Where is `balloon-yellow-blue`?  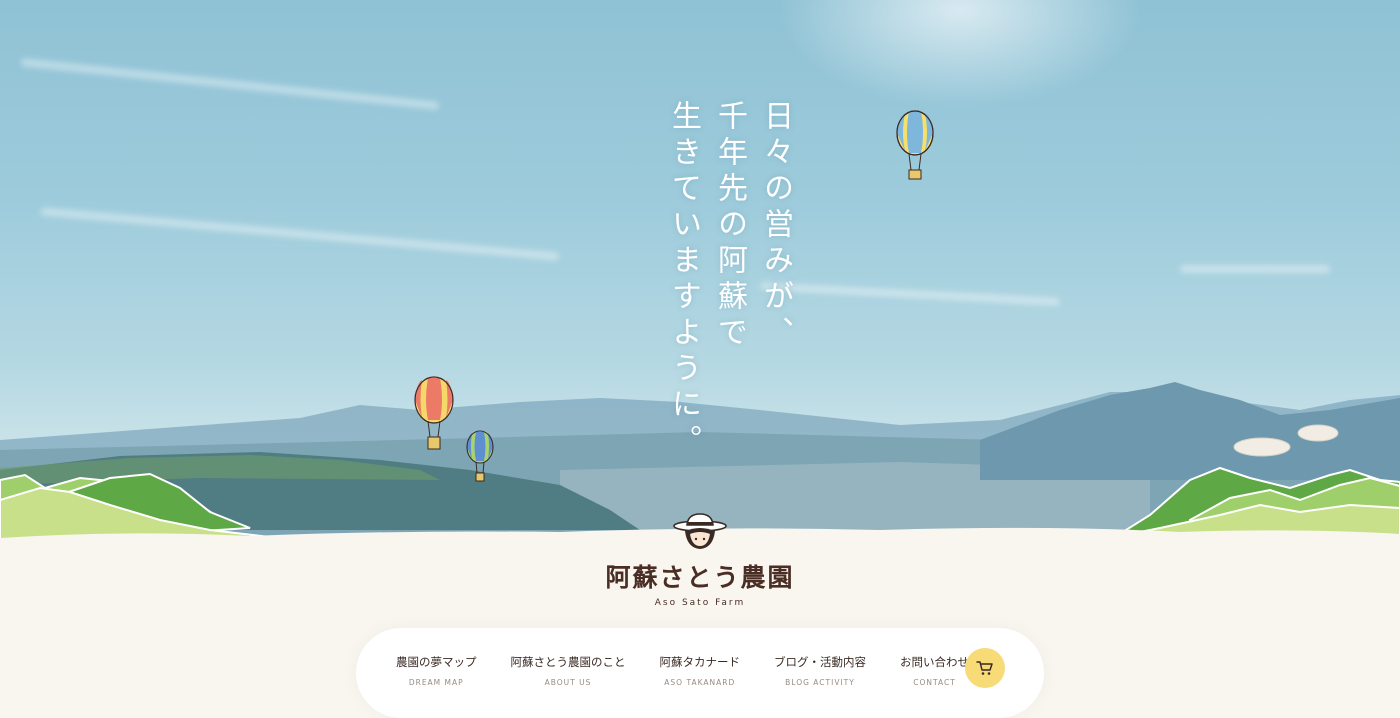
balloon-yellow-blue is located at coordinates (915, 145).